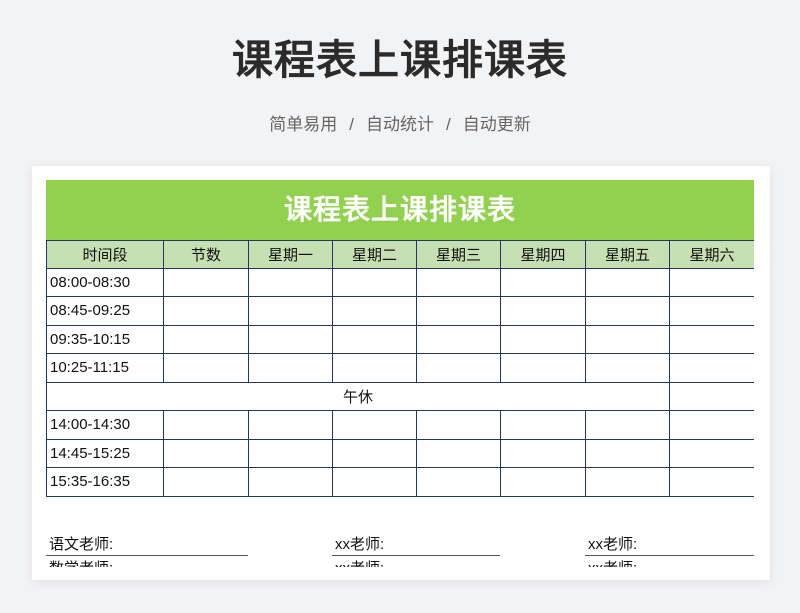 The image size is (800, 613). Describe the element at coordinates (206, 255) in the screenshot. I see `col-header-period: 节数` at that location.